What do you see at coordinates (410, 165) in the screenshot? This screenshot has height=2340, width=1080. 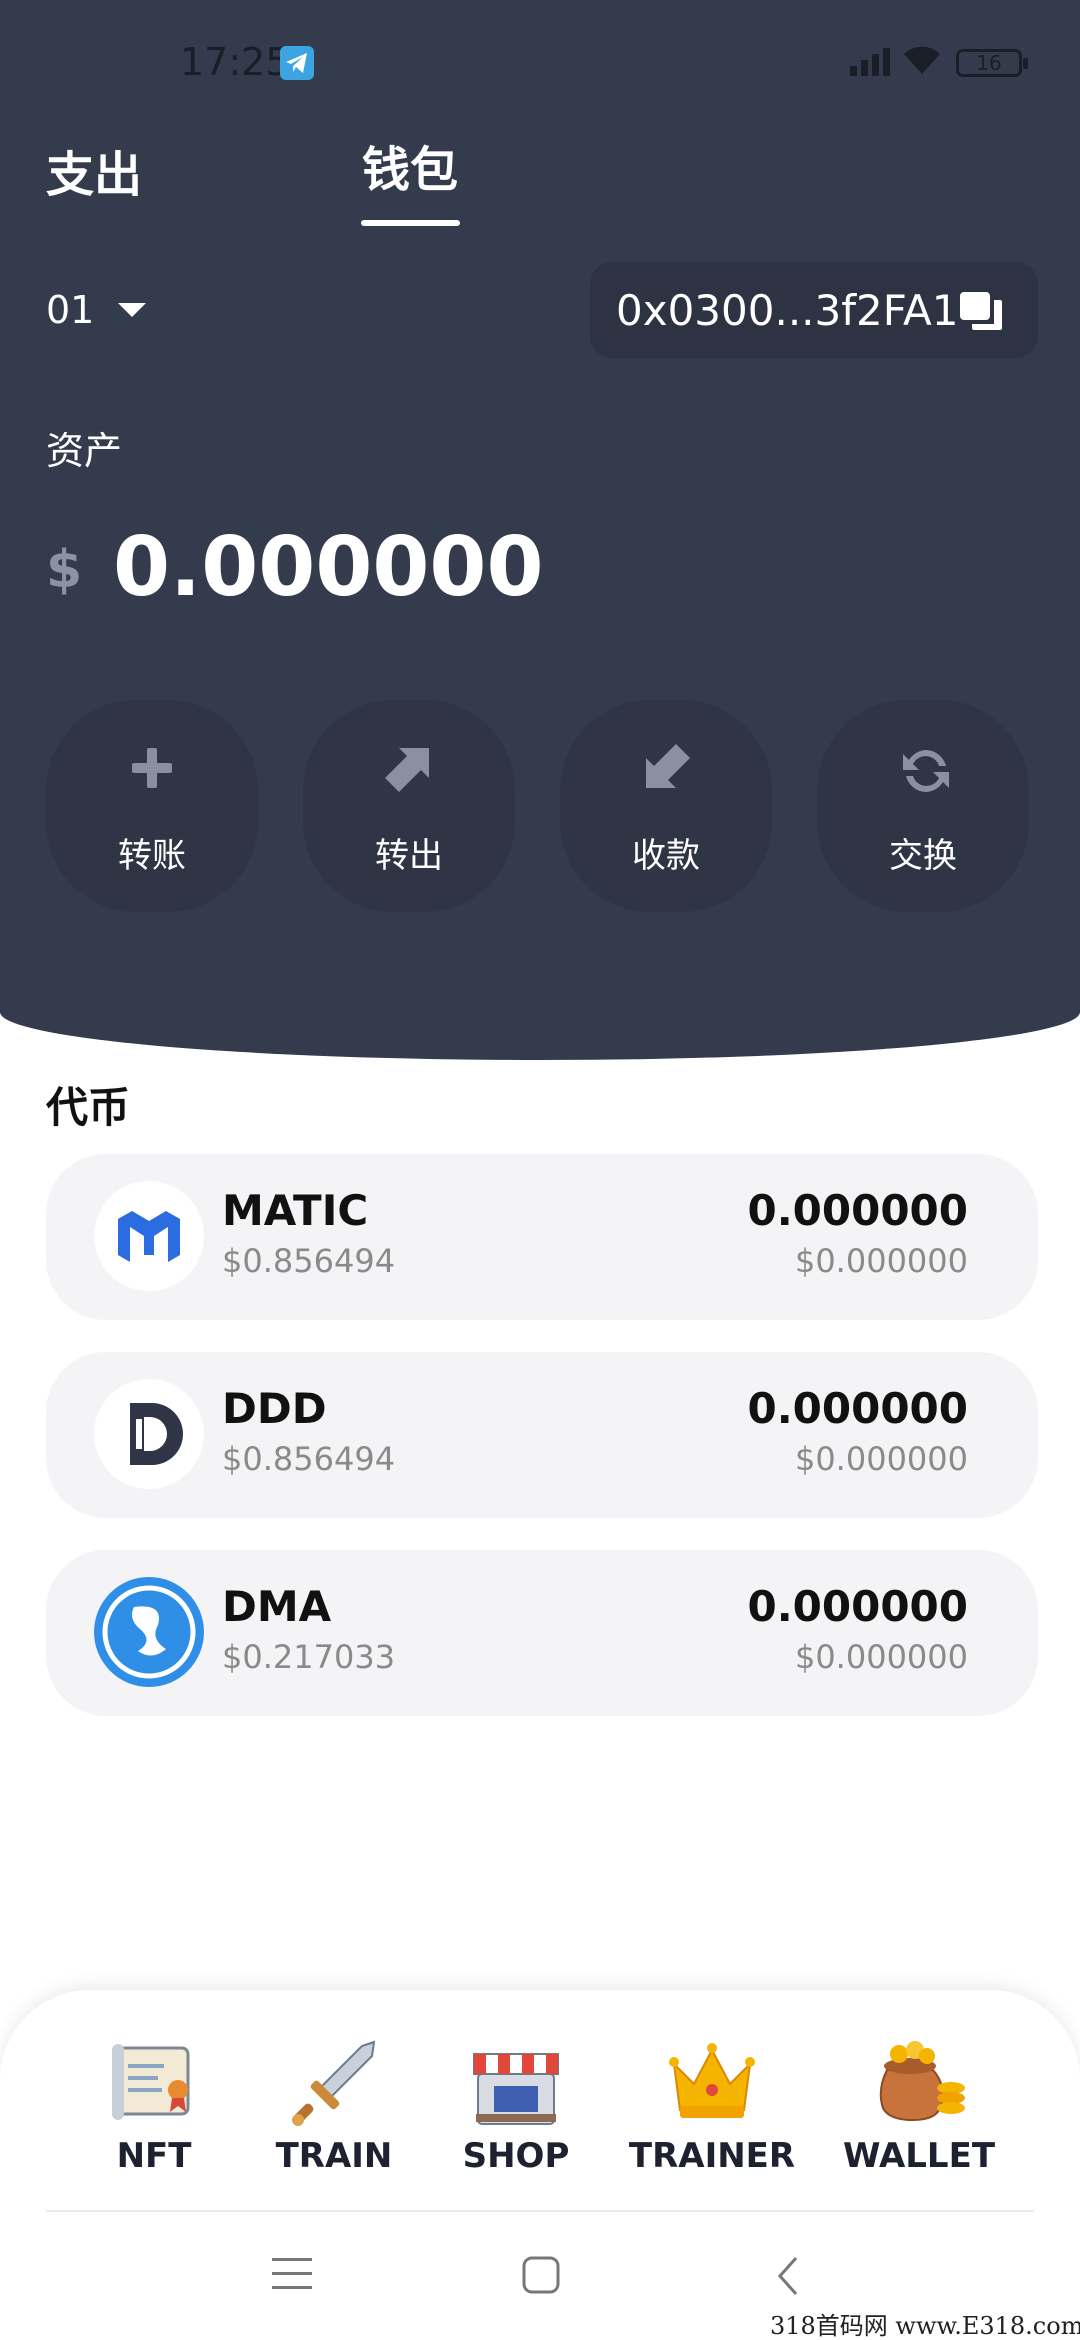 I see `tab-wallet: 钱包` at bounding box center [410, 165].